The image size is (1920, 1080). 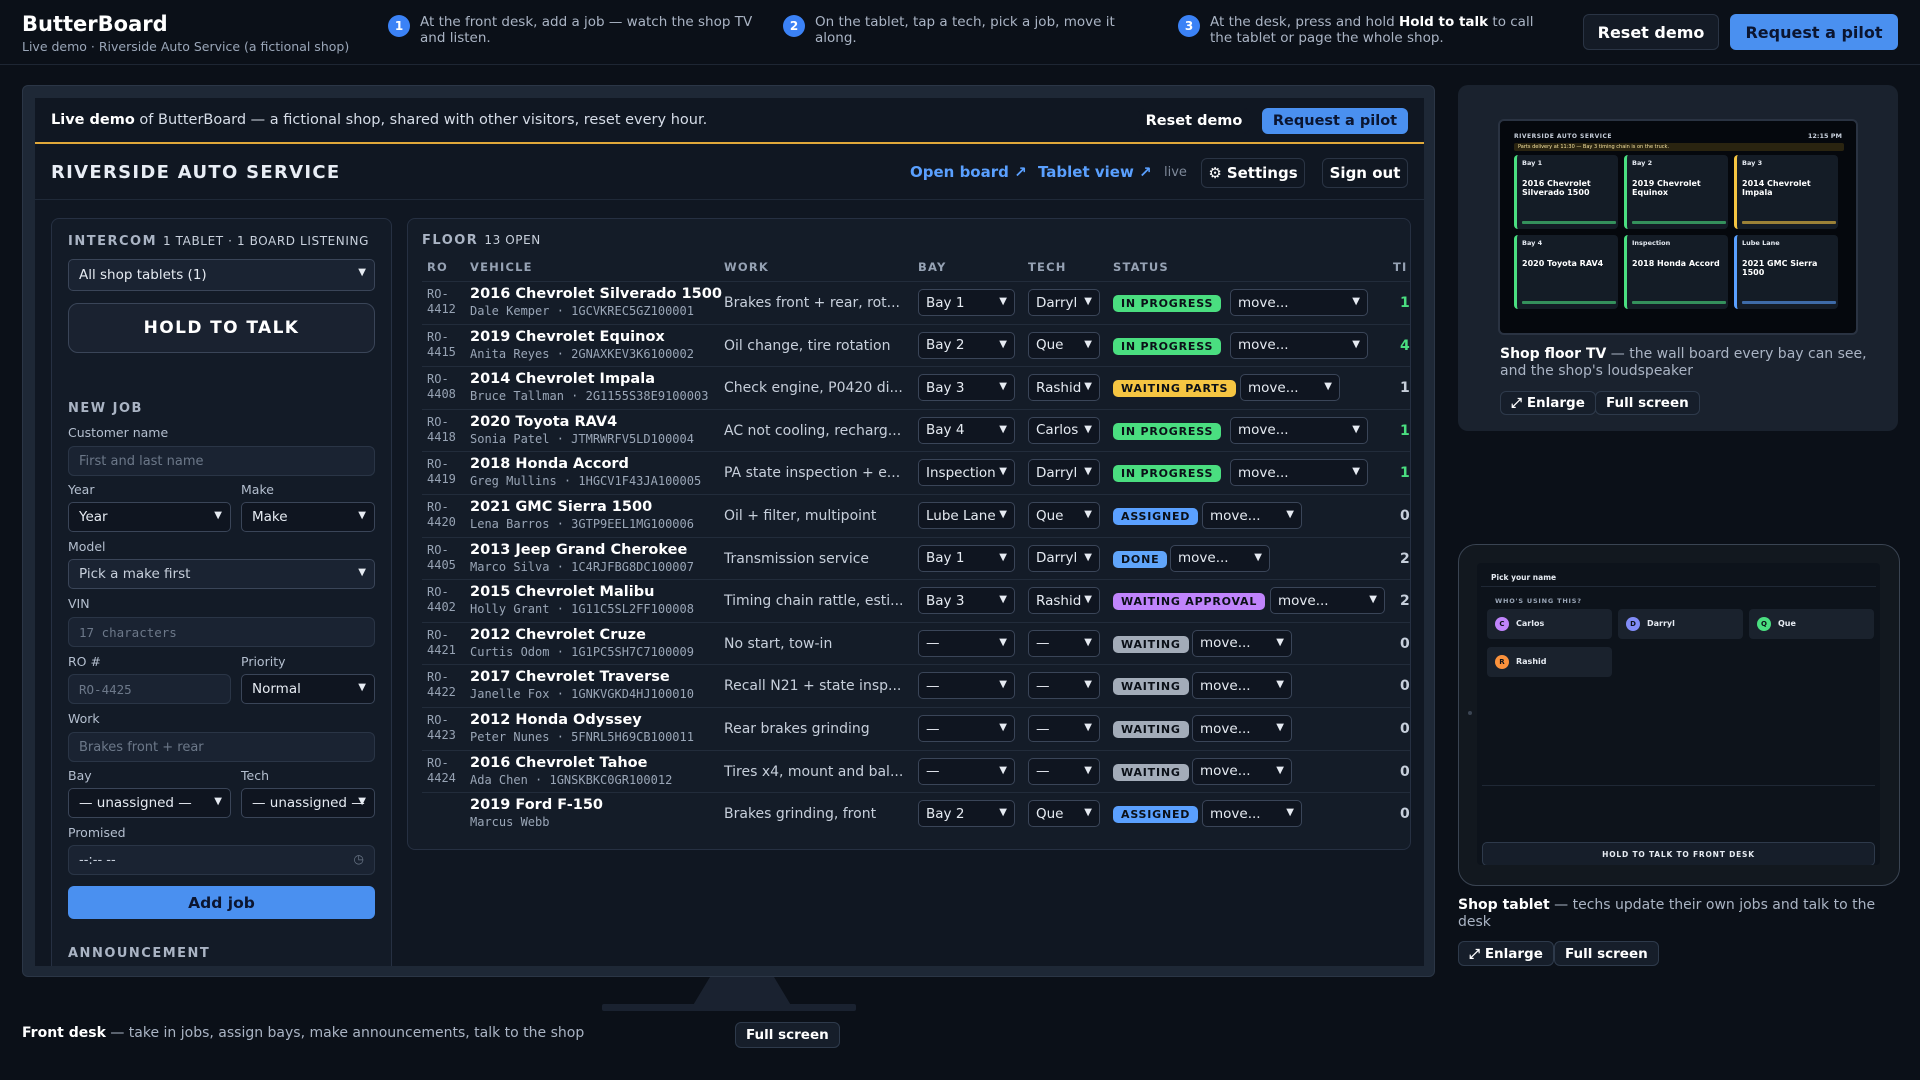 What do you see at coordinates (149, 517) in the screenshot?
I see `year-select: Year ▼` at bounding box center [149, 517].